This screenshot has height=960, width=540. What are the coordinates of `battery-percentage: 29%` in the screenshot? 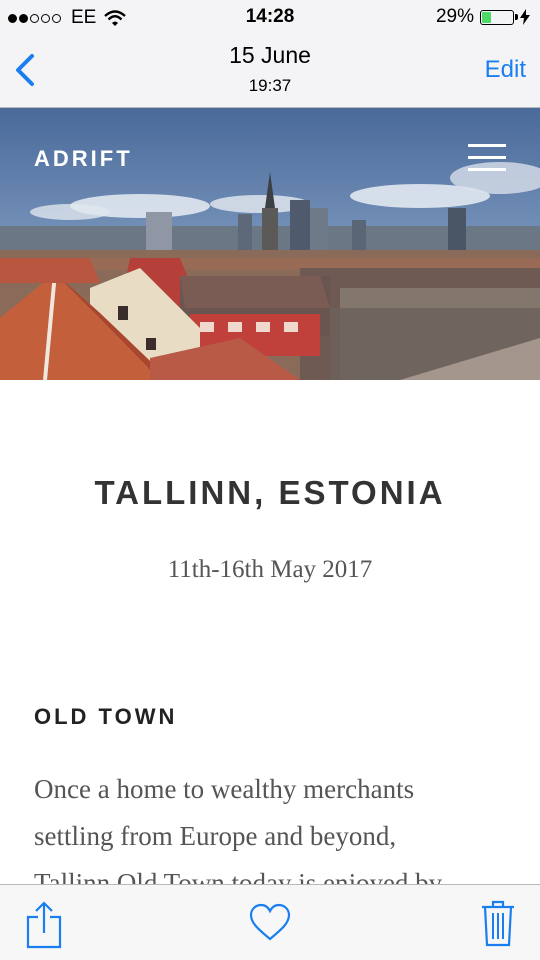 It's located at (454, 16).